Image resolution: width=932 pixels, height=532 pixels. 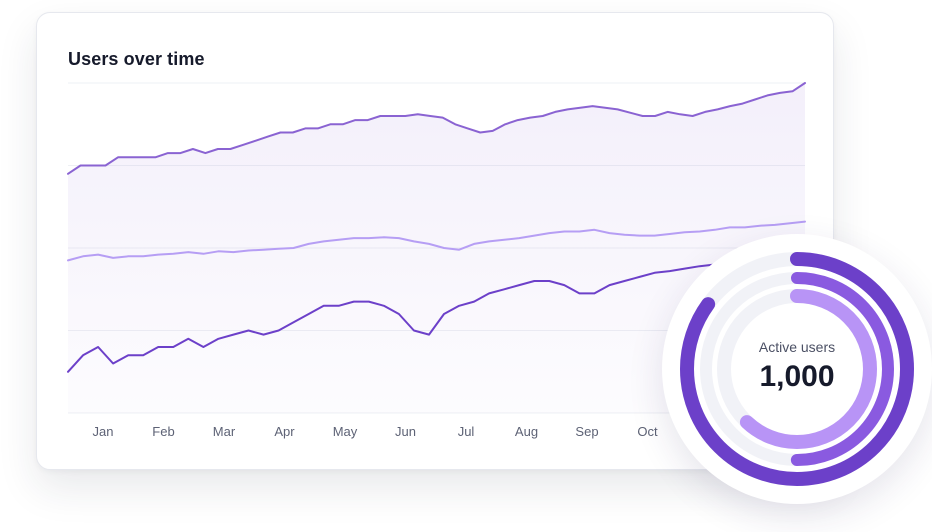 I want to click on x-axis-ticks: JanFebMarAprMayJunJulAugSepOctNov, so click(x=407, y=431).